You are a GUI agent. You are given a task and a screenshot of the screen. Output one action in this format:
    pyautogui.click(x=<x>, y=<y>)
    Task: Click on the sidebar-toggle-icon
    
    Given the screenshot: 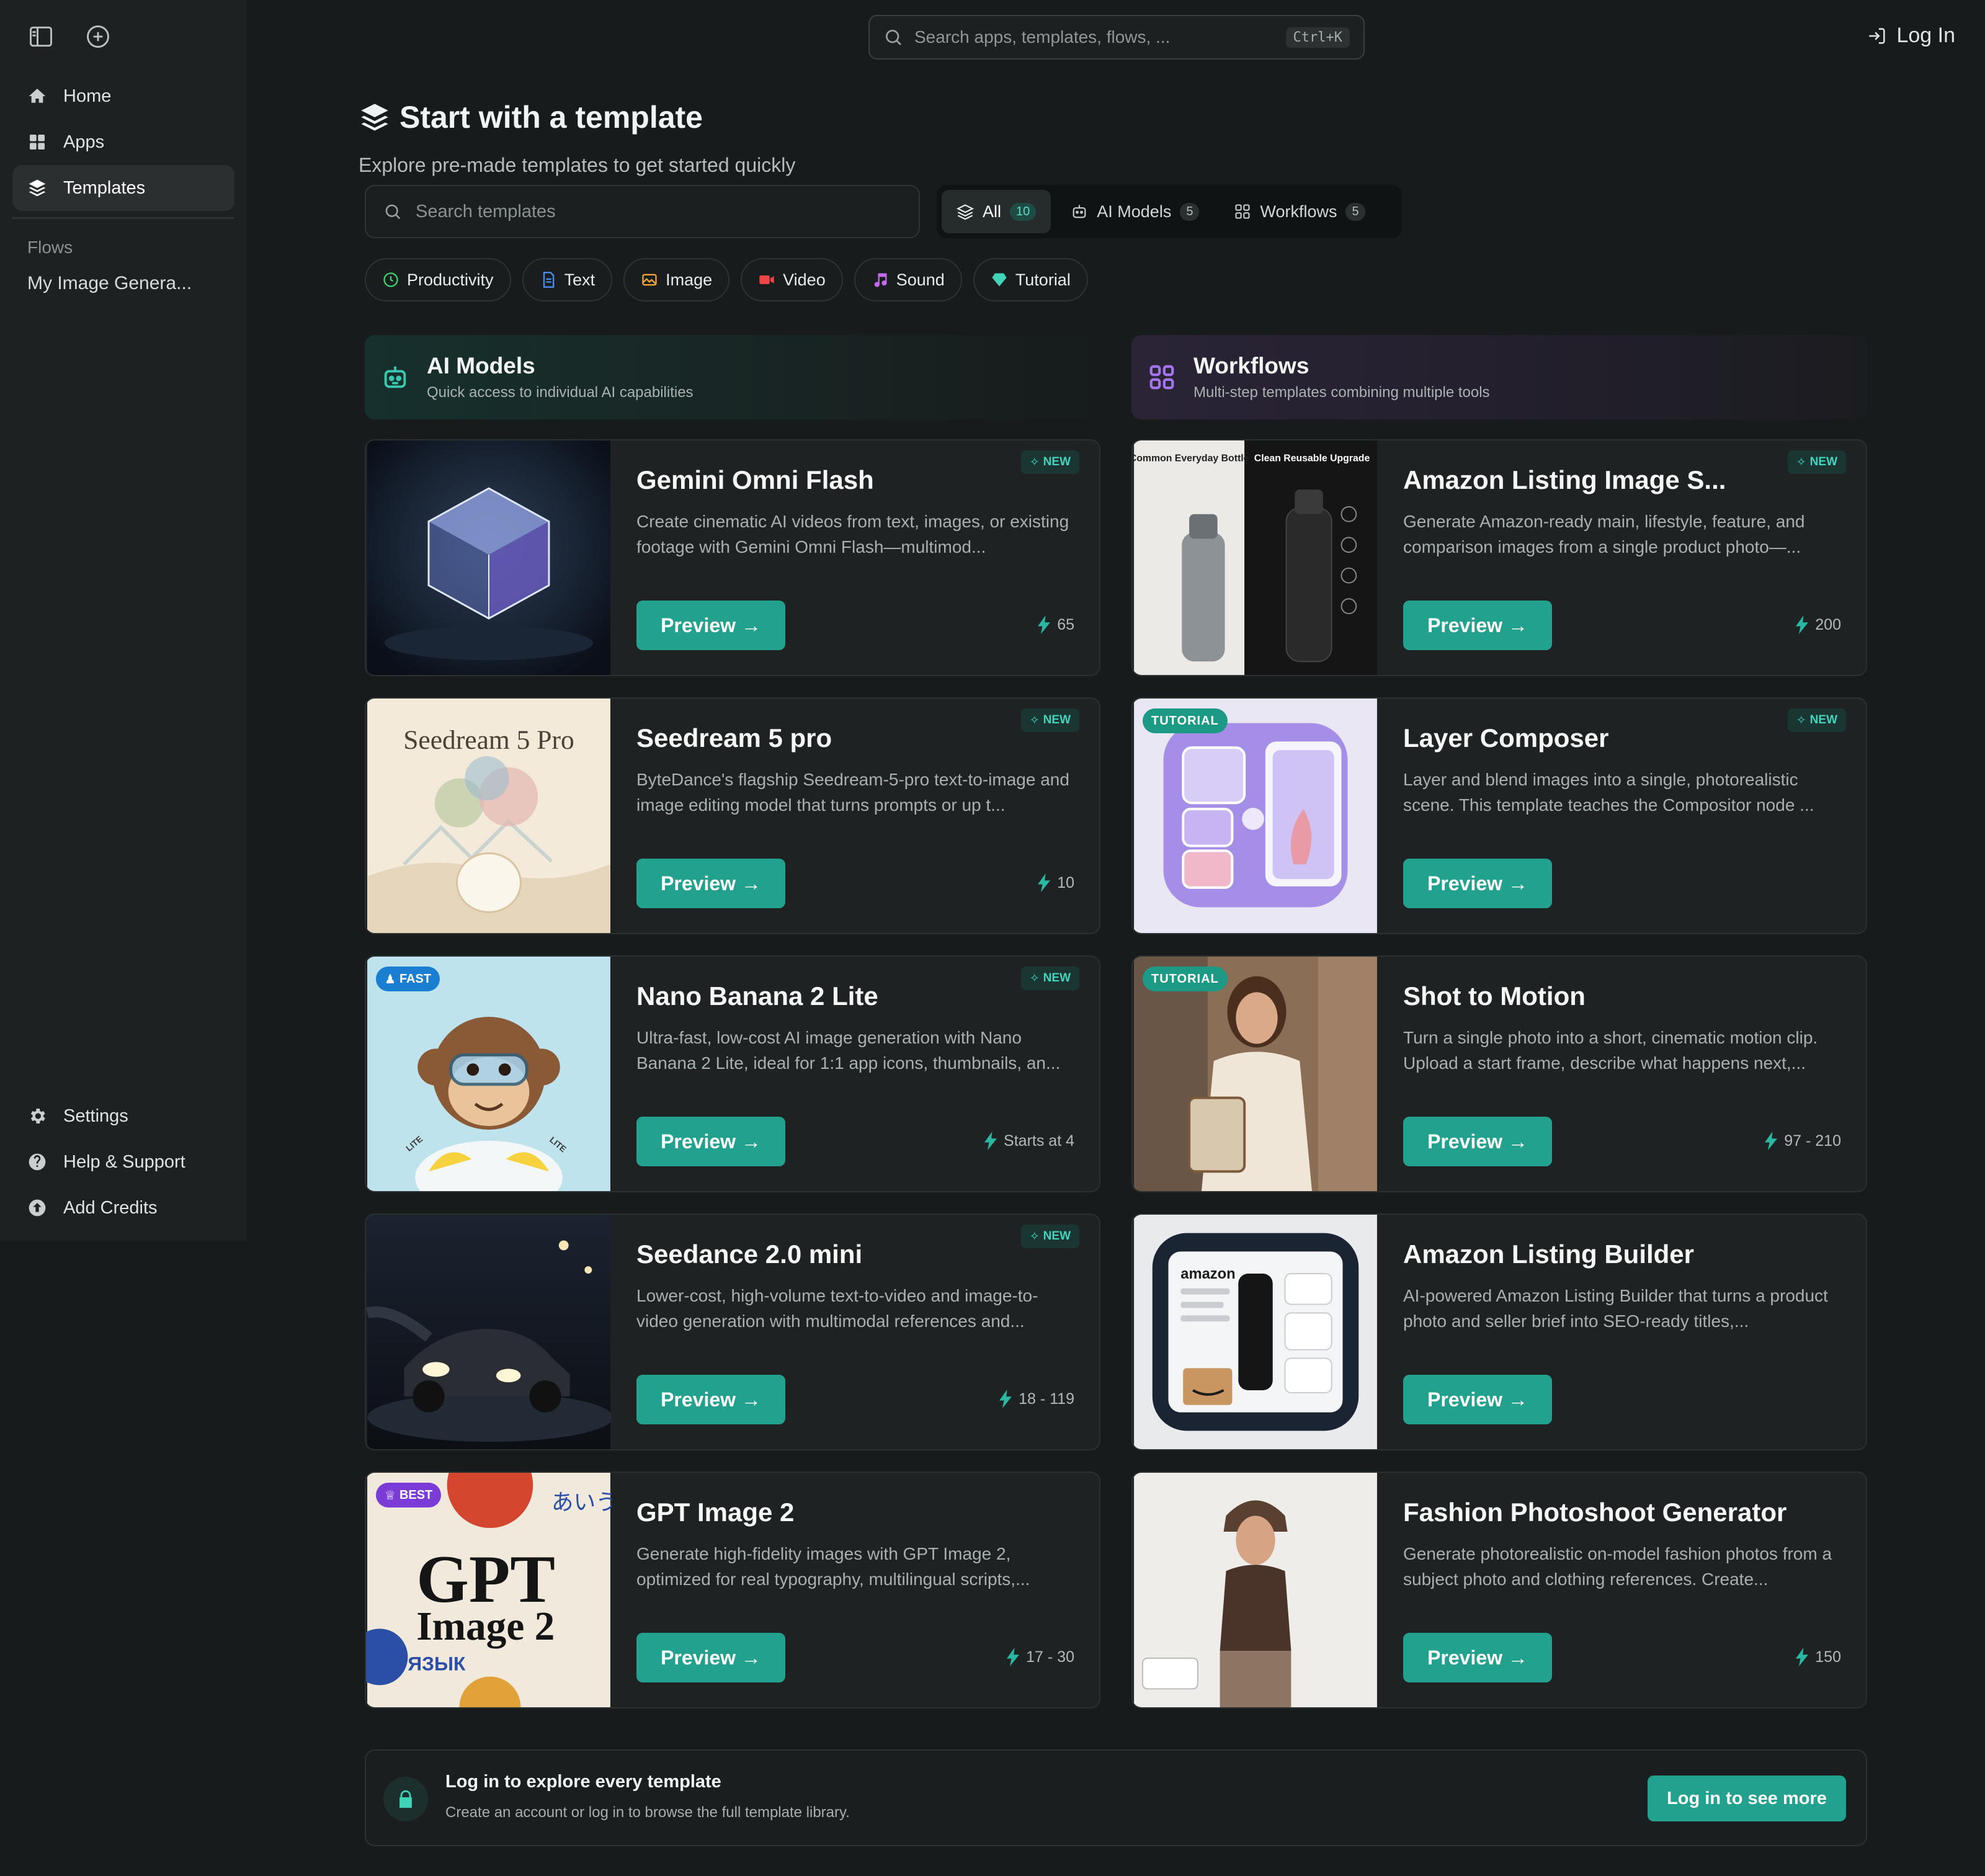 What is the action you would take?
    pyautogui.click(x=41, y=36)
    